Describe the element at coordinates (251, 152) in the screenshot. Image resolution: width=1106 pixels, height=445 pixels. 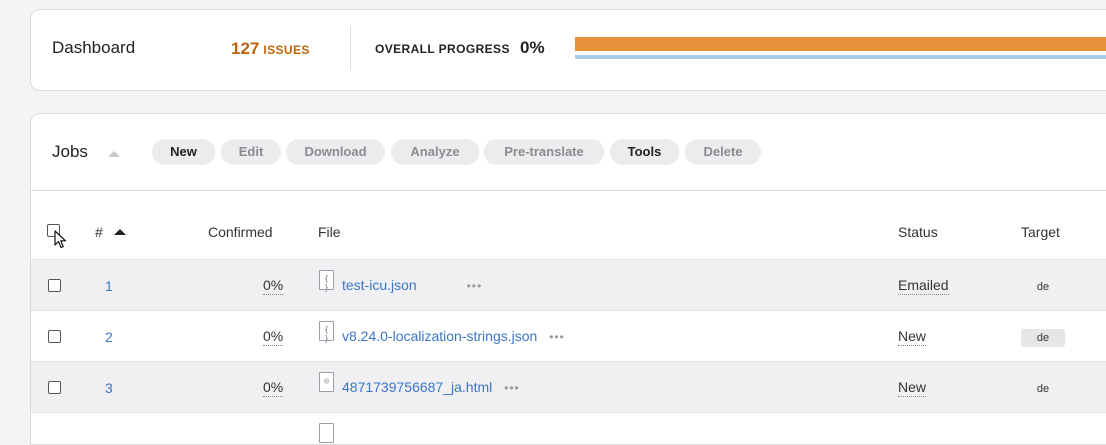
I see `edit-button: Edit` at that location.